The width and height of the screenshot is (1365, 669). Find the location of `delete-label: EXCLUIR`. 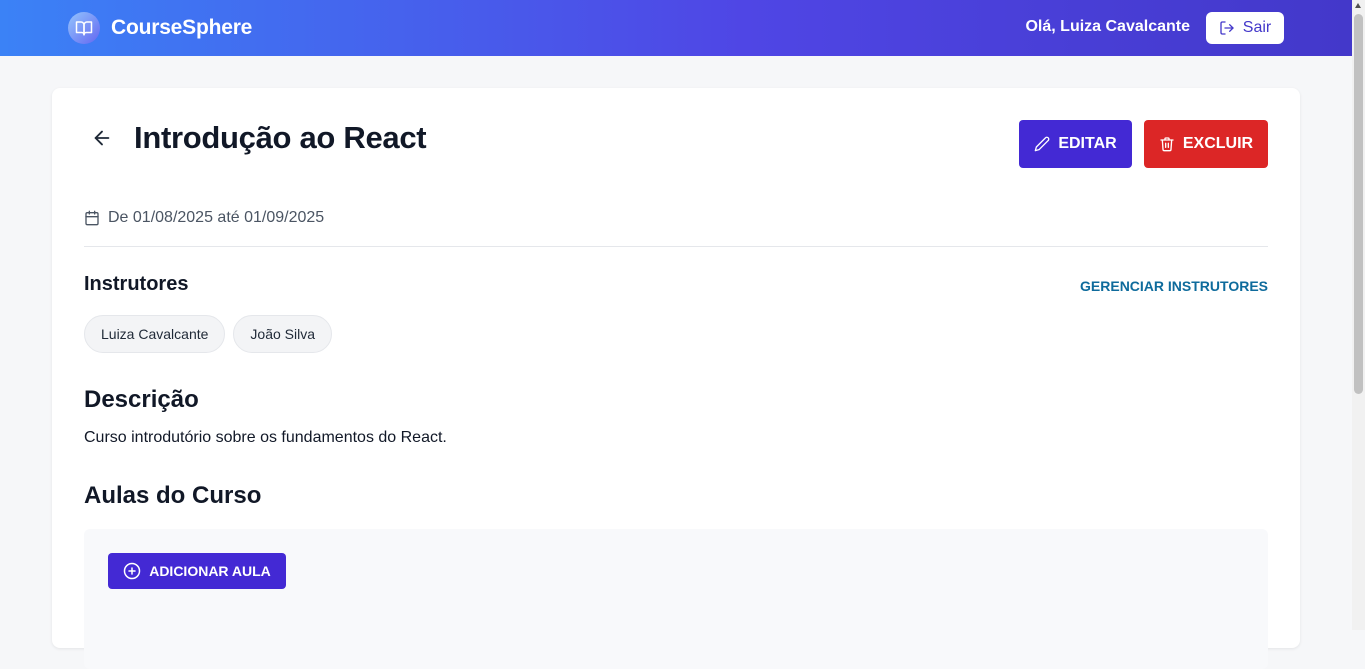

delete-label: EXCLUIR is located at coordinates (1218, 143).